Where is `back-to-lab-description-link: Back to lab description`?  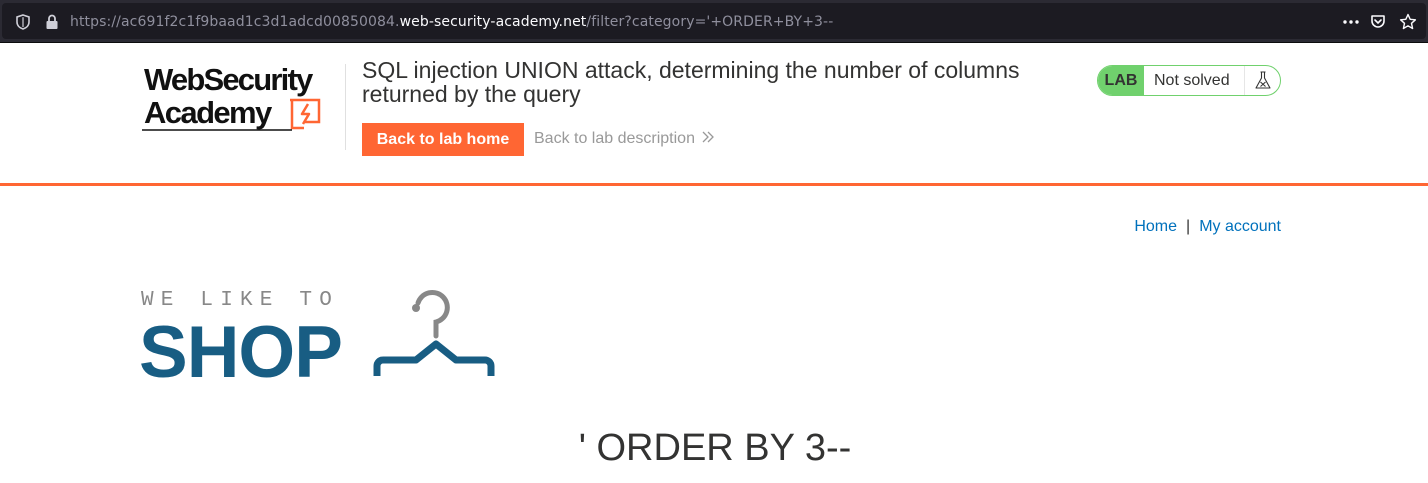
back-to-lab-description-link: Back to lab description is located at coordinates (624, 139).